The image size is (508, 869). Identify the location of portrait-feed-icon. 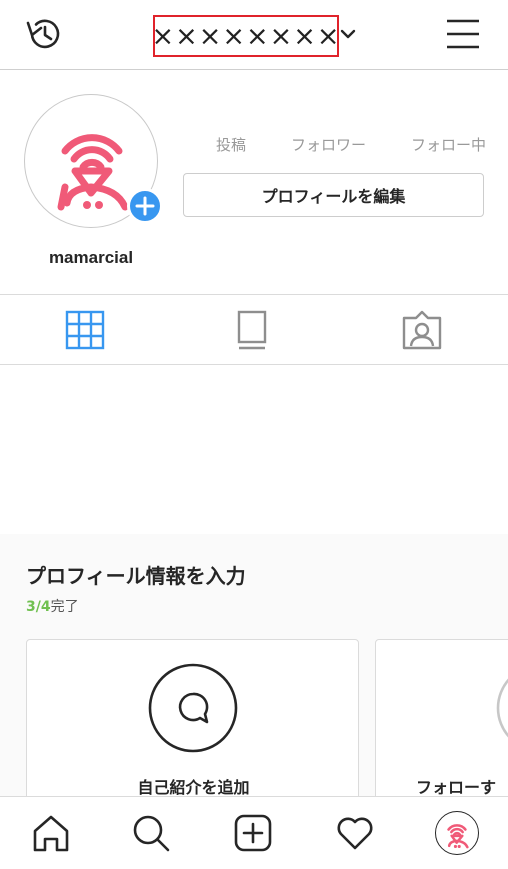
(252, 330).